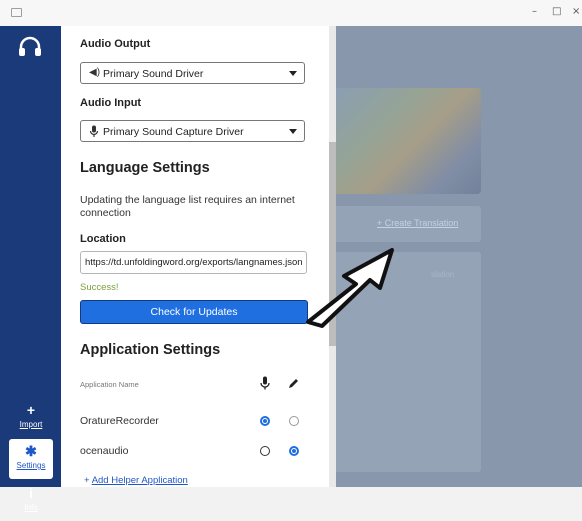  I want to click on edit-radio-ocenaudio, so click(294, 451).